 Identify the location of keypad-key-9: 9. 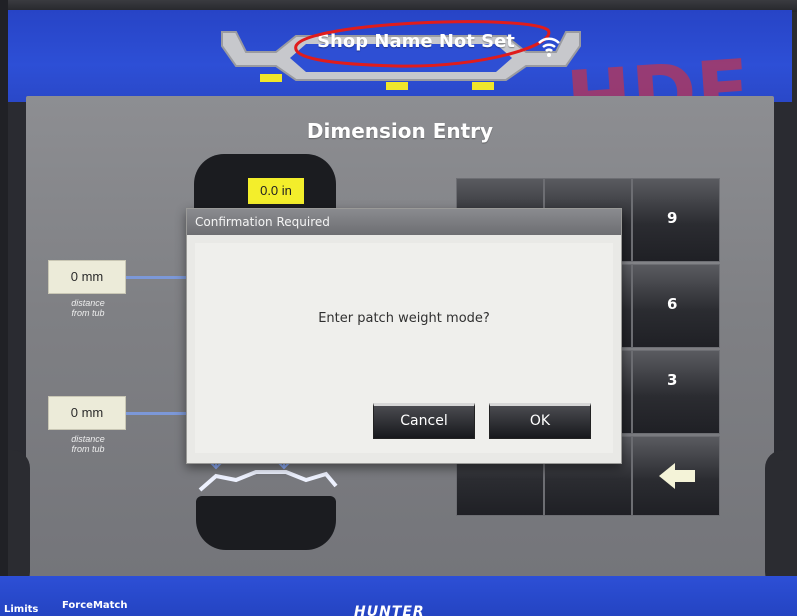
(676, 220).